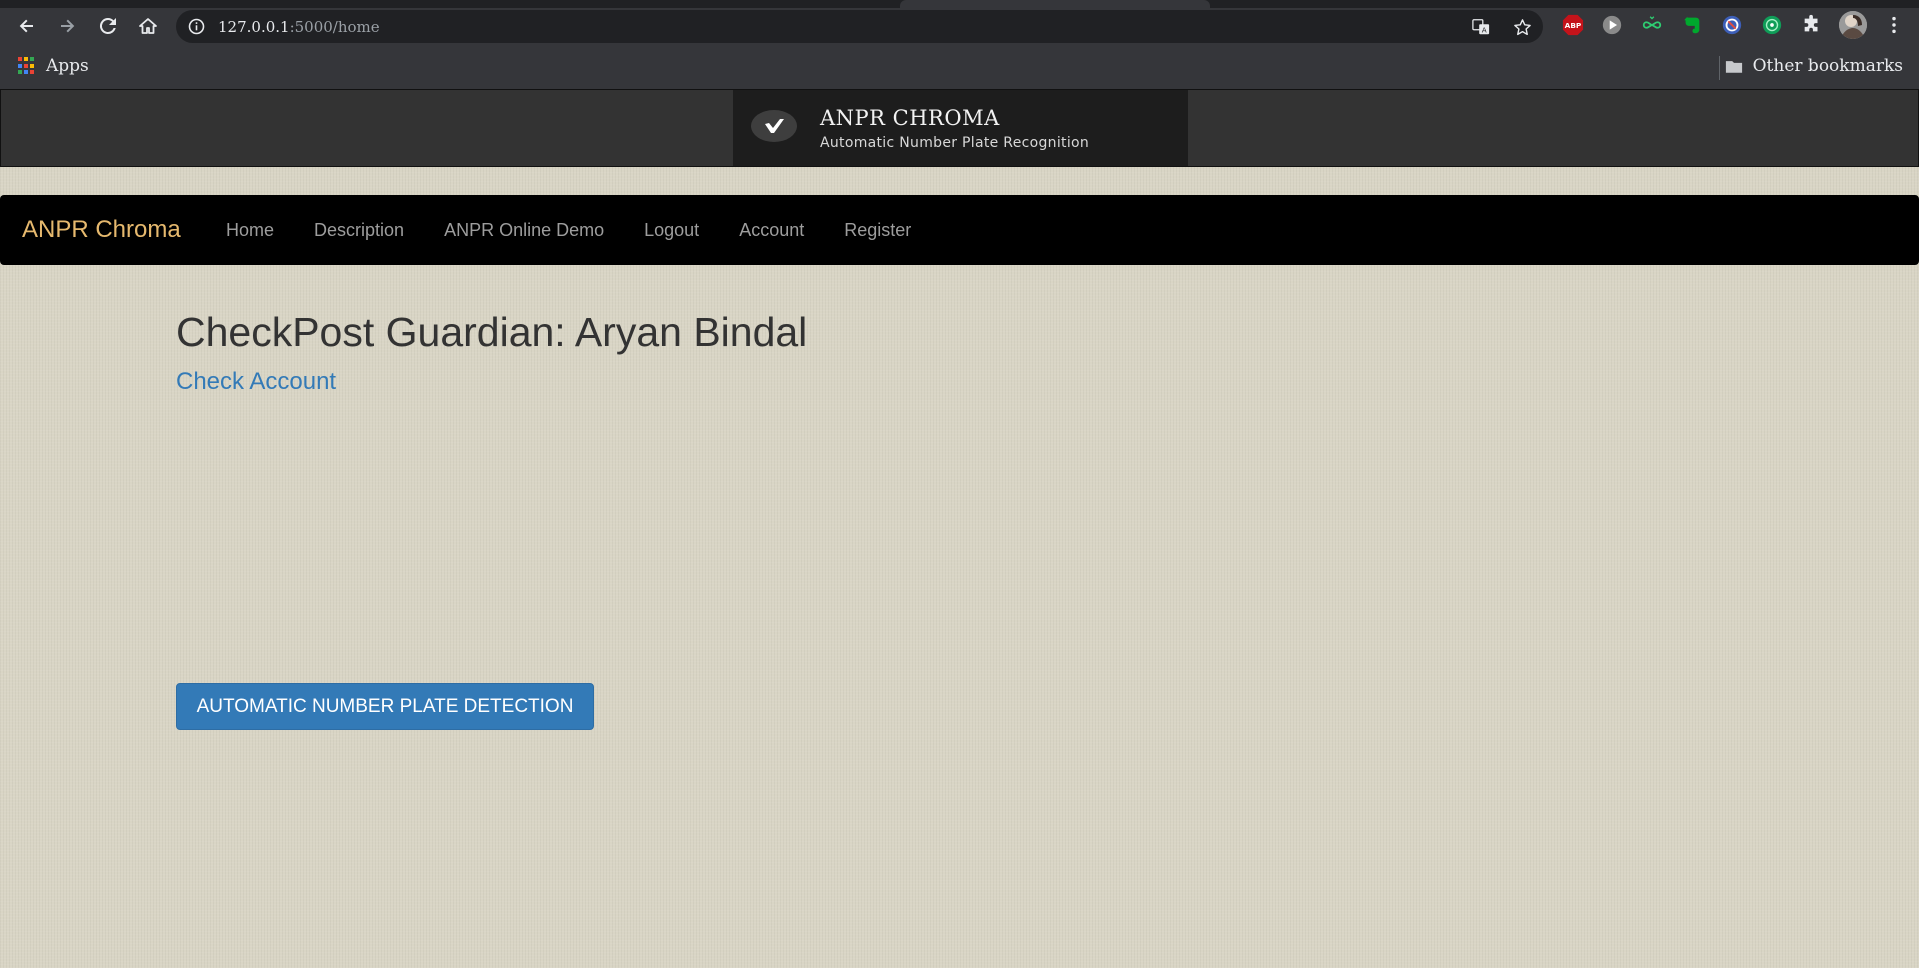 The height and width of the screenshot is (968, 1919). I want to click on apps-grid-icon, so click(27, 66).